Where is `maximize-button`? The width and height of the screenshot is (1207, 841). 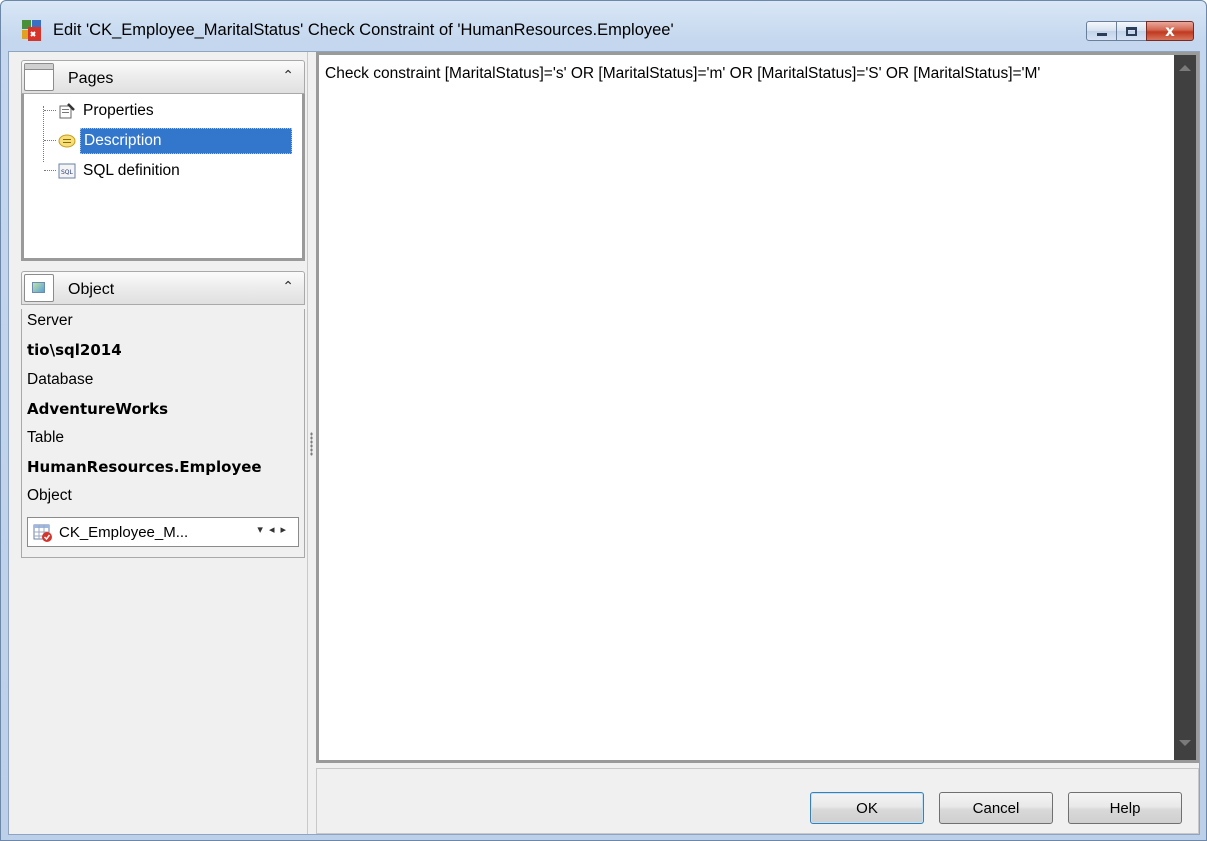 maximize-button is located at coordinates (1131, 31).